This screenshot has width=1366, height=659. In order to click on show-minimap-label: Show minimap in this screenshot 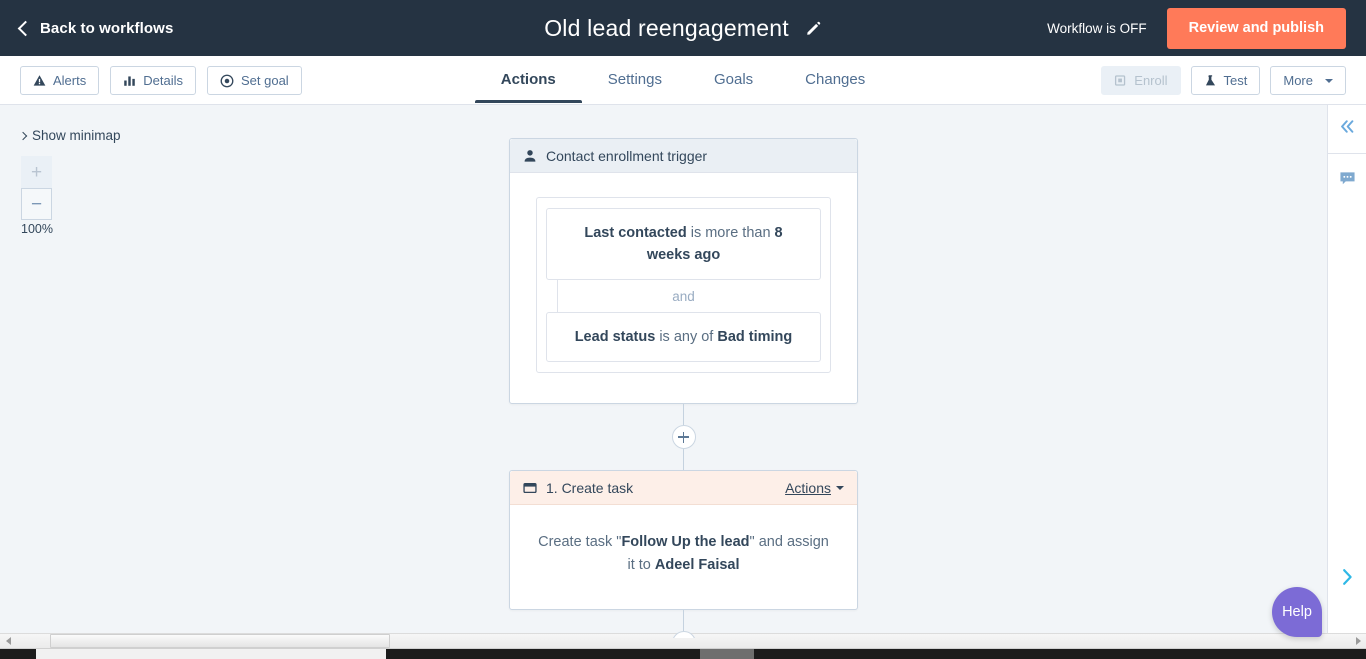, I will do `click(76, 135)`.